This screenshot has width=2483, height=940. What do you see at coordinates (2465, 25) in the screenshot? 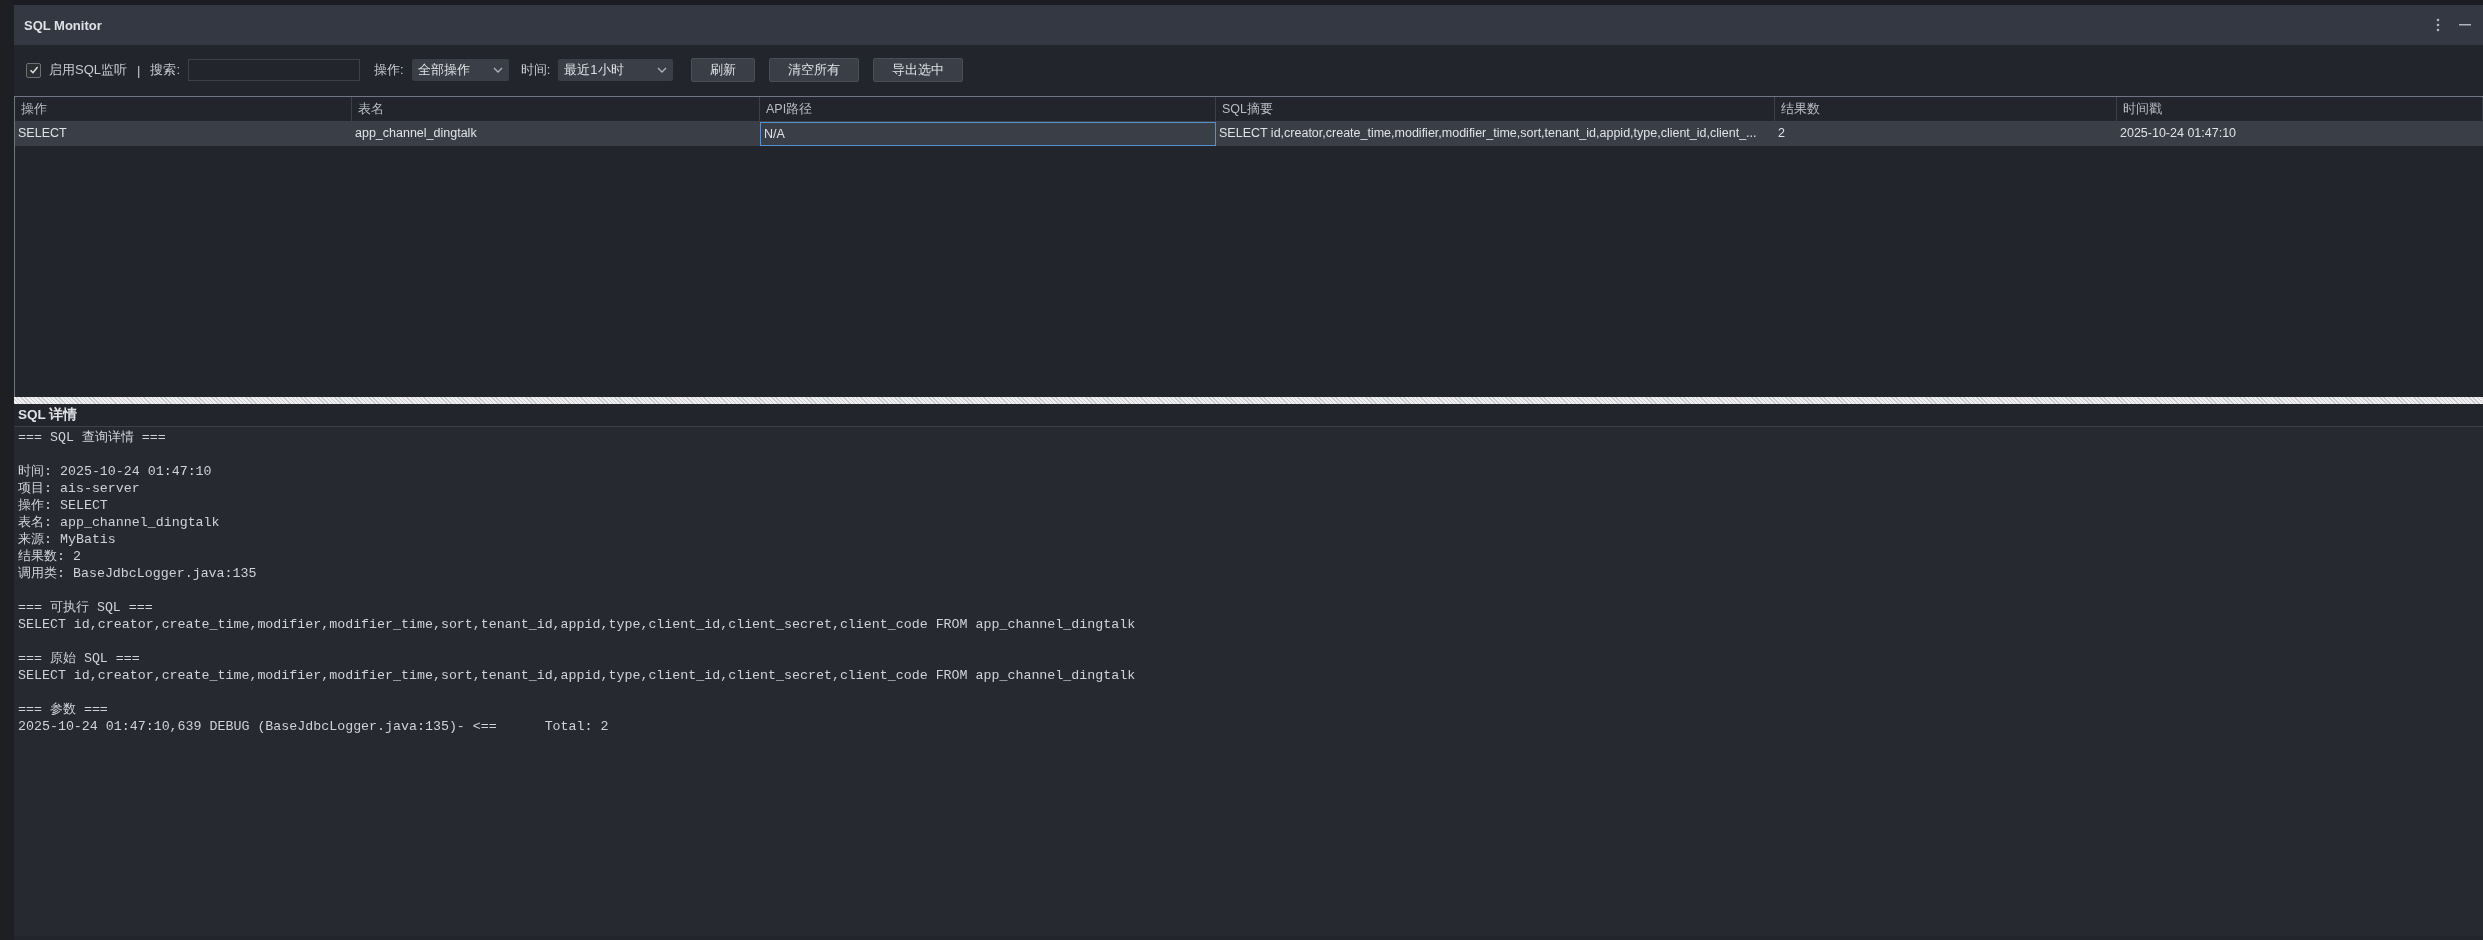
I see `minimize-icon` at bounding box center [2465, 25].